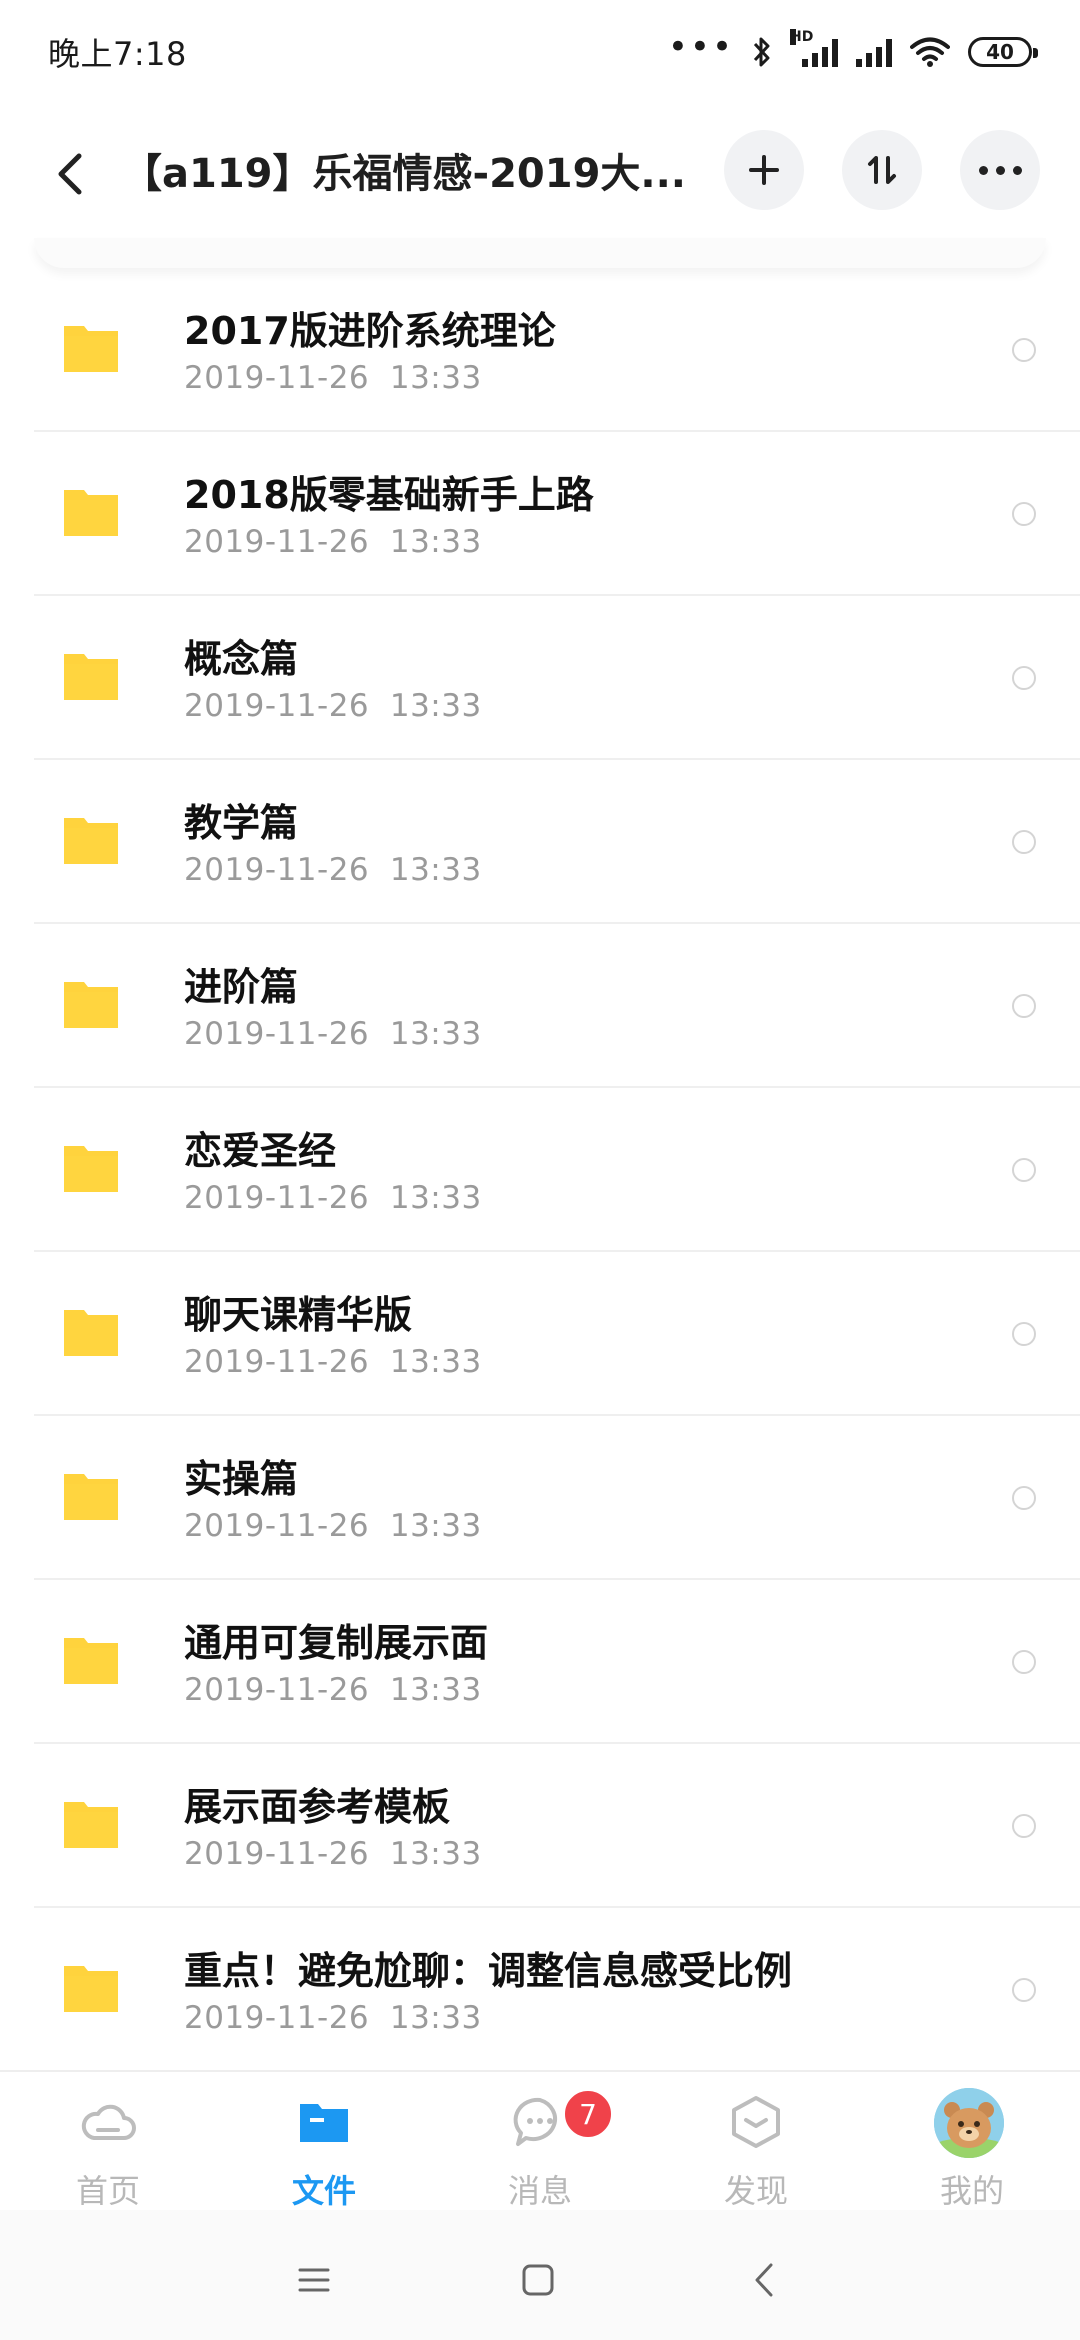 This screenshot has height=2340, width=1080. What do you see at coordinates (540, 1826) in the screenshot?
I see `file-row: 展示面参考模板 2019-11-26 13:33` at bounding box center [540, 1826].